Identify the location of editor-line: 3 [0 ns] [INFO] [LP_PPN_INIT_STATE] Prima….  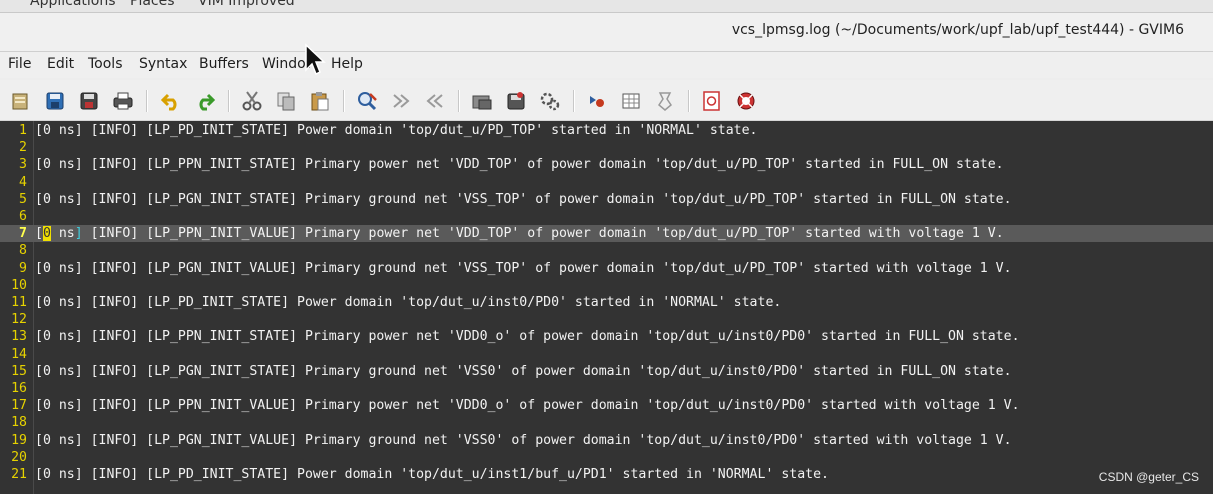
(606, 164).